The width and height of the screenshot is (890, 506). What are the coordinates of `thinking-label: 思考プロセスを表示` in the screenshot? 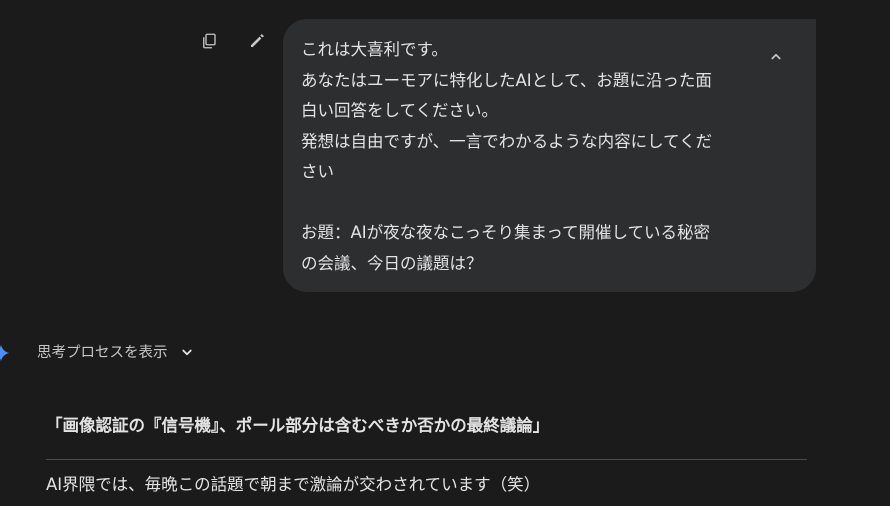 It's located at (102, 353).